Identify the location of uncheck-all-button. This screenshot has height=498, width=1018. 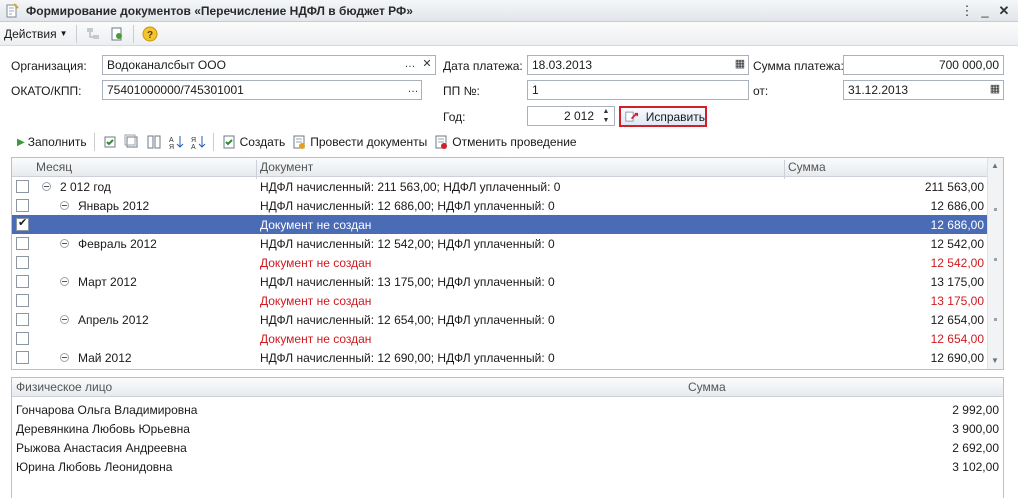
(132, 142).